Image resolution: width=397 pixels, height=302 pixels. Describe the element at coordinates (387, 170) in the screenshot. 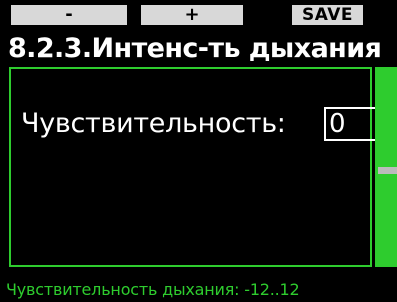

I see `scroll-thumb` at that location.